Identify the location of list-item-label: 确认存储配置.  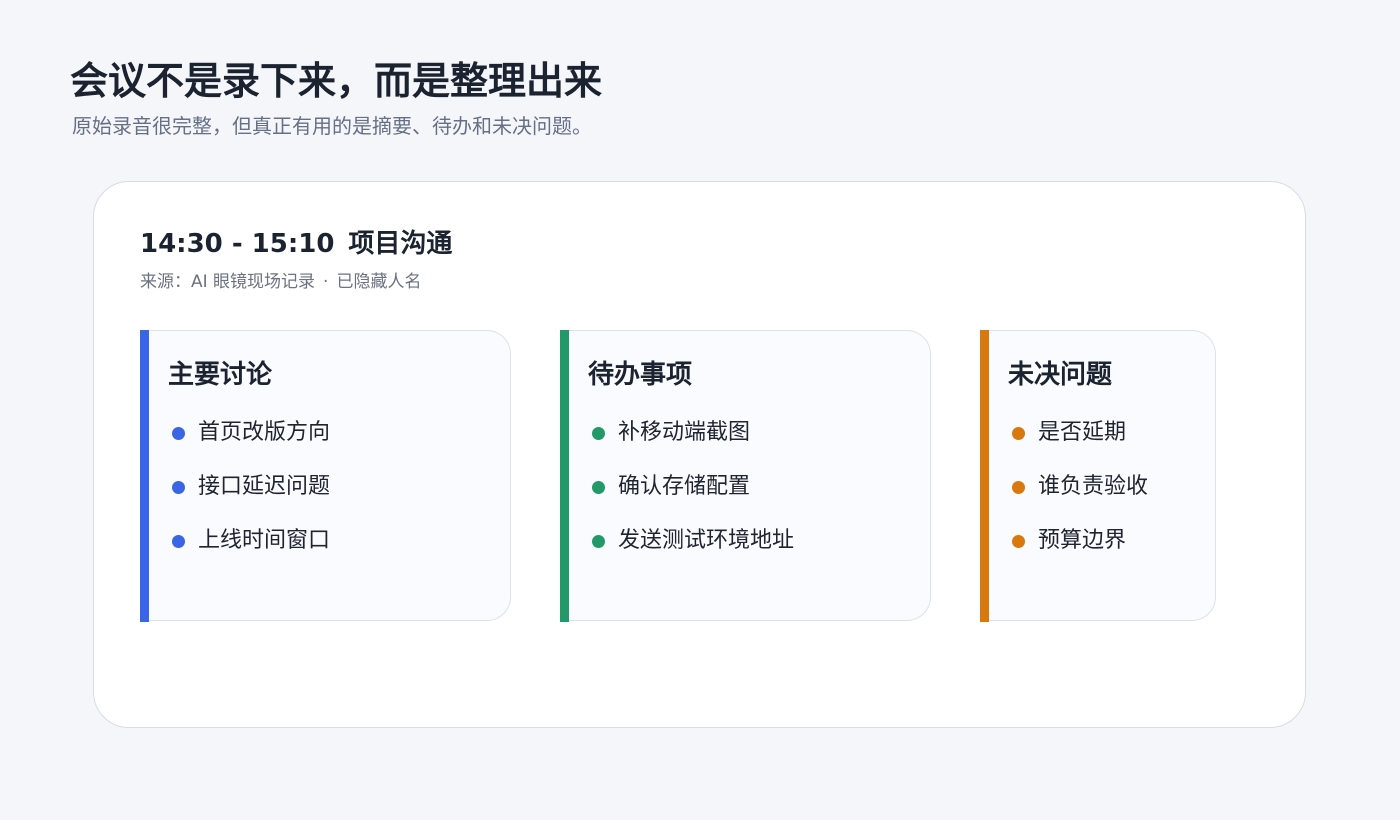
(684, 486).